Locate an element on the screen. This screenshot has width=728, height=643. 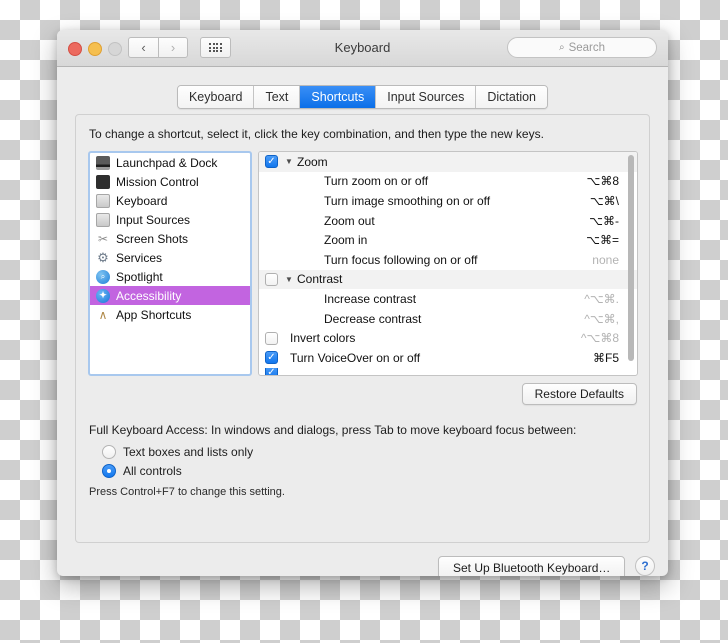
shortcut-label: Zoom is located at coordinates (312, 161).